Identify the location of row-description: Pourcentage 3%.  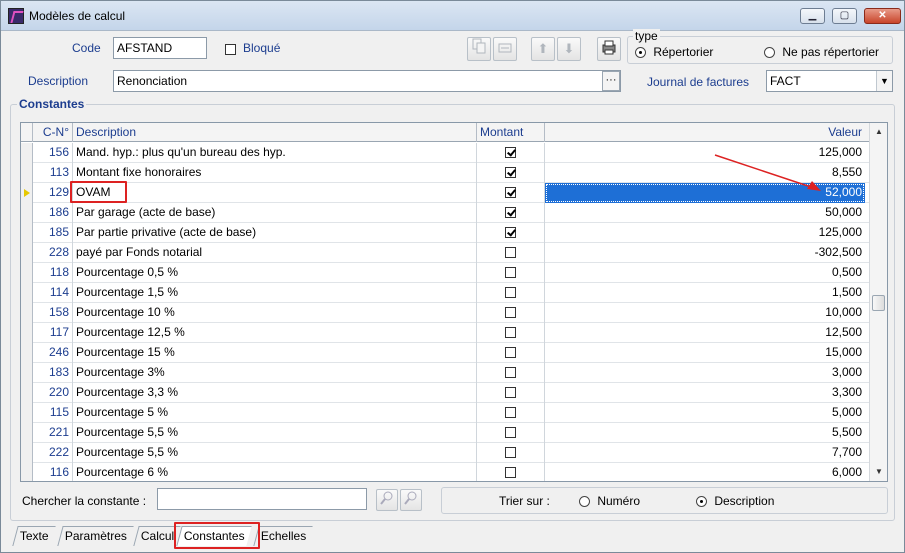
(275, 373).